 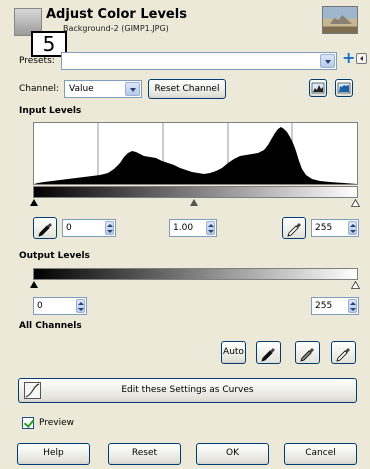 What do you see at coordinates (50, 111) in the screenshot?
I see `input-levels-title: Input Levels` at bounding box center [50, 111].